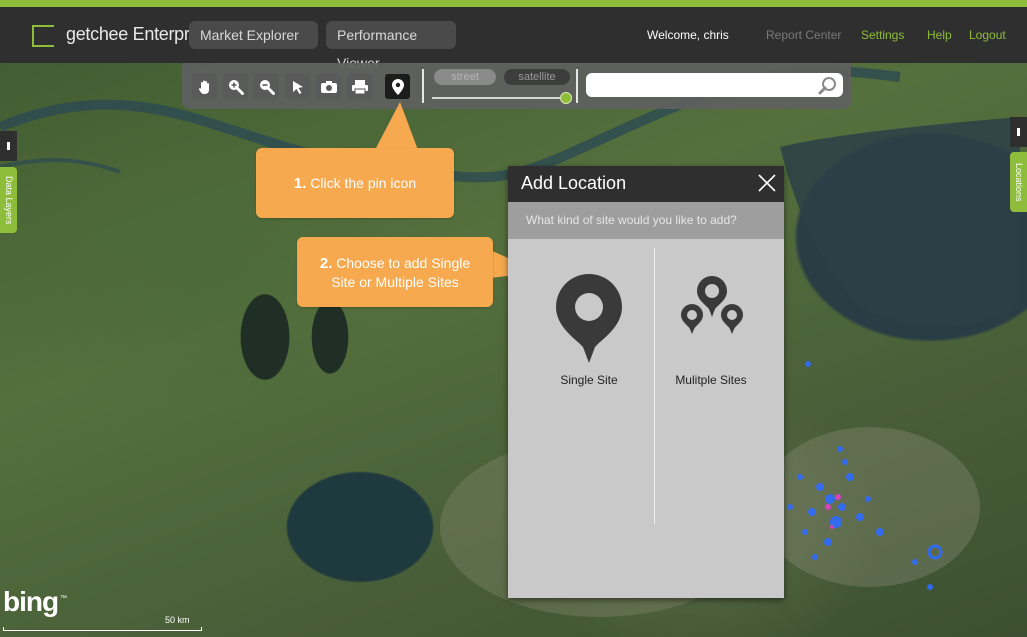 The height and width of the screenshot is (637, 1027). I want to click on right-panel-handle, so click(1018, 132).